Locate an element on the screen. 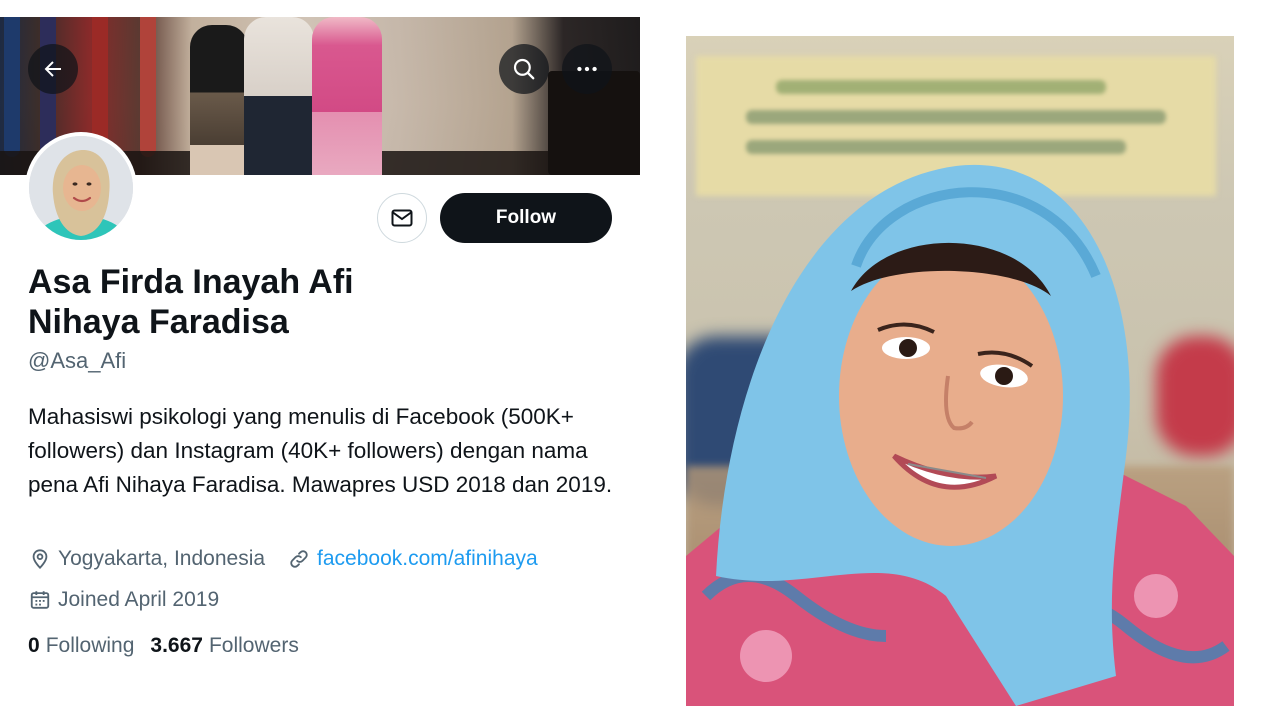  search-button is located at coordinates (524, 69).